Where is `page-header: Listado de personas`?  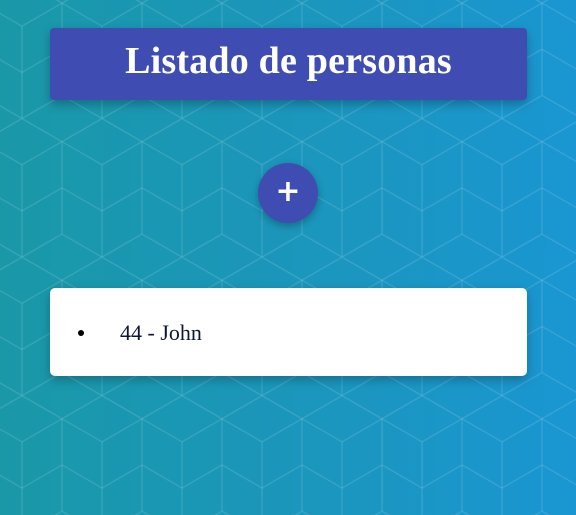
page-header: Listado de personas is located at coordinates (288, 64).